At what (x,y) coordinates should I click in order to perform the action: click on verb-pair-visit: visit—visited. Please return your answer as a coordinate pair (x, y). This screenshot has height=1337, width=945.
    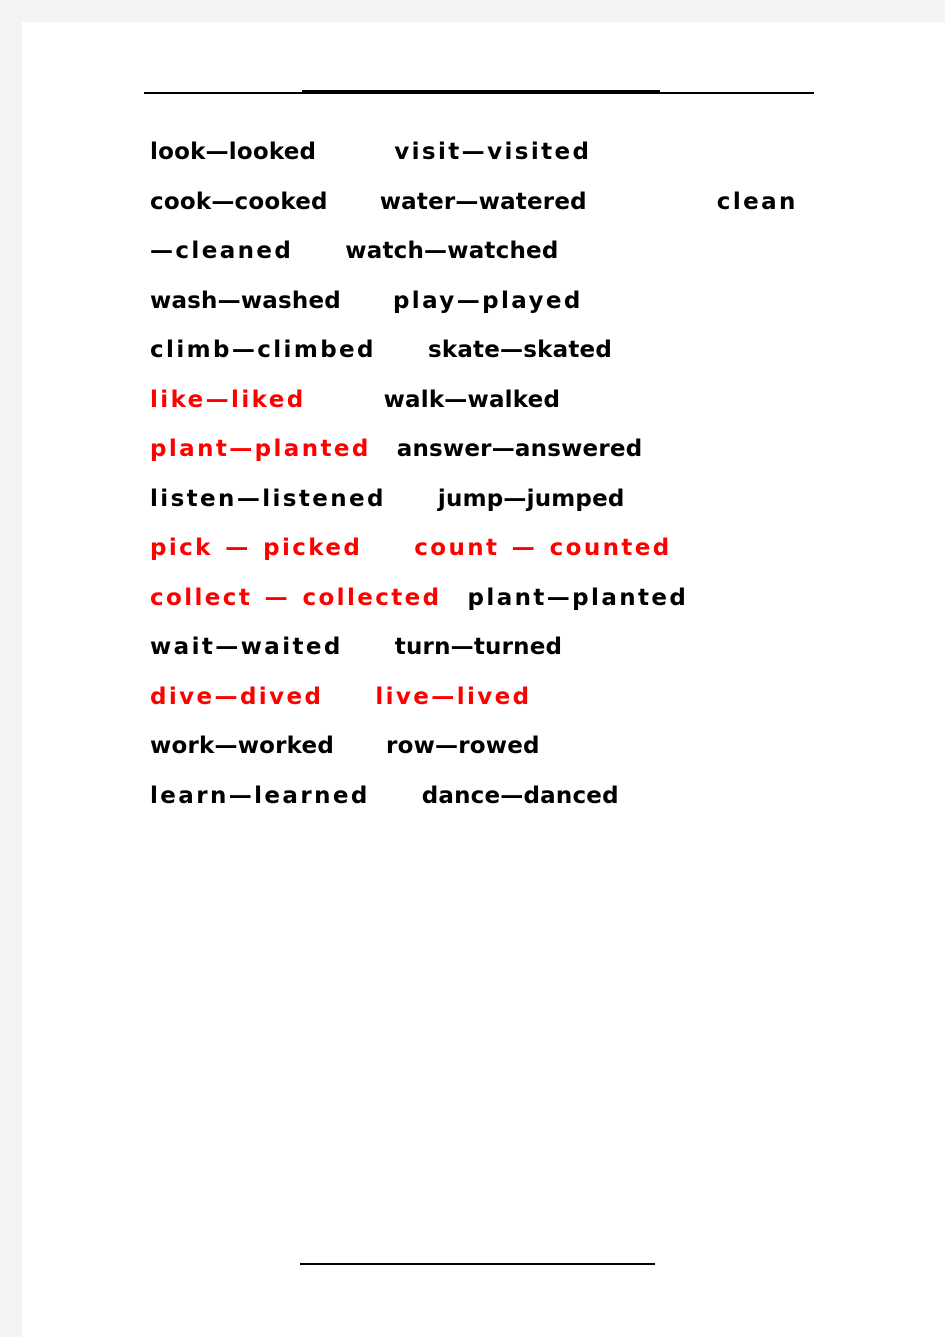
    Looking at the image, I should click on (493, 152).